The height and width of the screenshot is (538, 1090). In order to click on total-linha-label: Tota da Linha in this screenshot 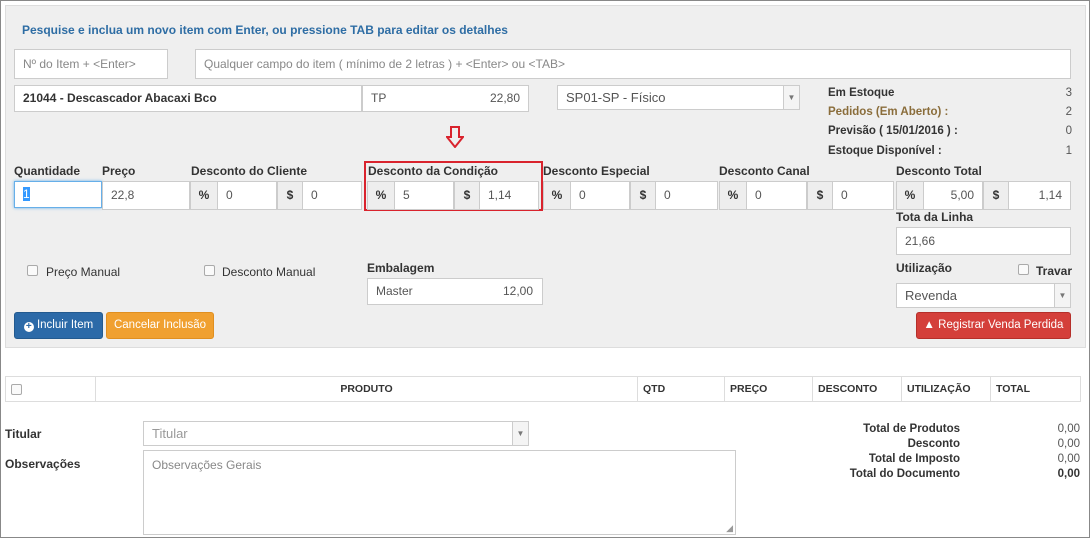, I will do `click(935, 217)`.